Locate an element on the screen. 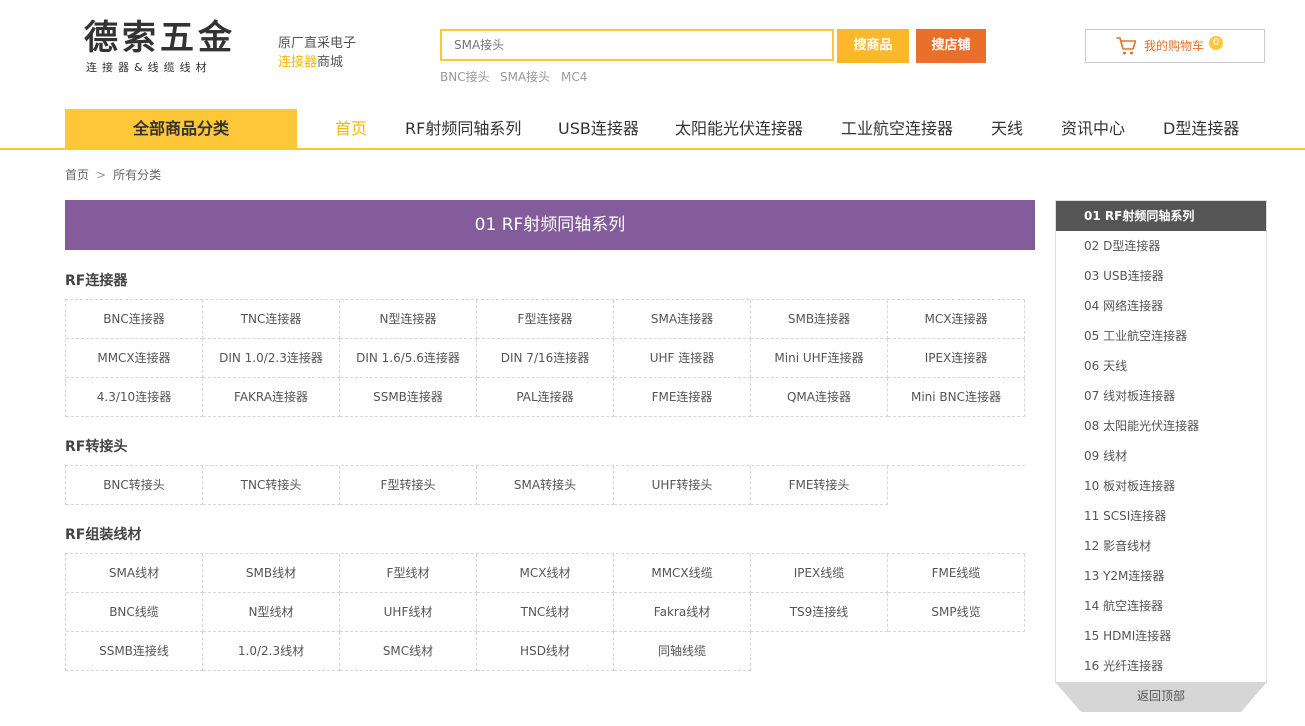 The height and width of the screenshot is (726, 1305). category-link: Fakra线材 is located at coordinates (682, 612).